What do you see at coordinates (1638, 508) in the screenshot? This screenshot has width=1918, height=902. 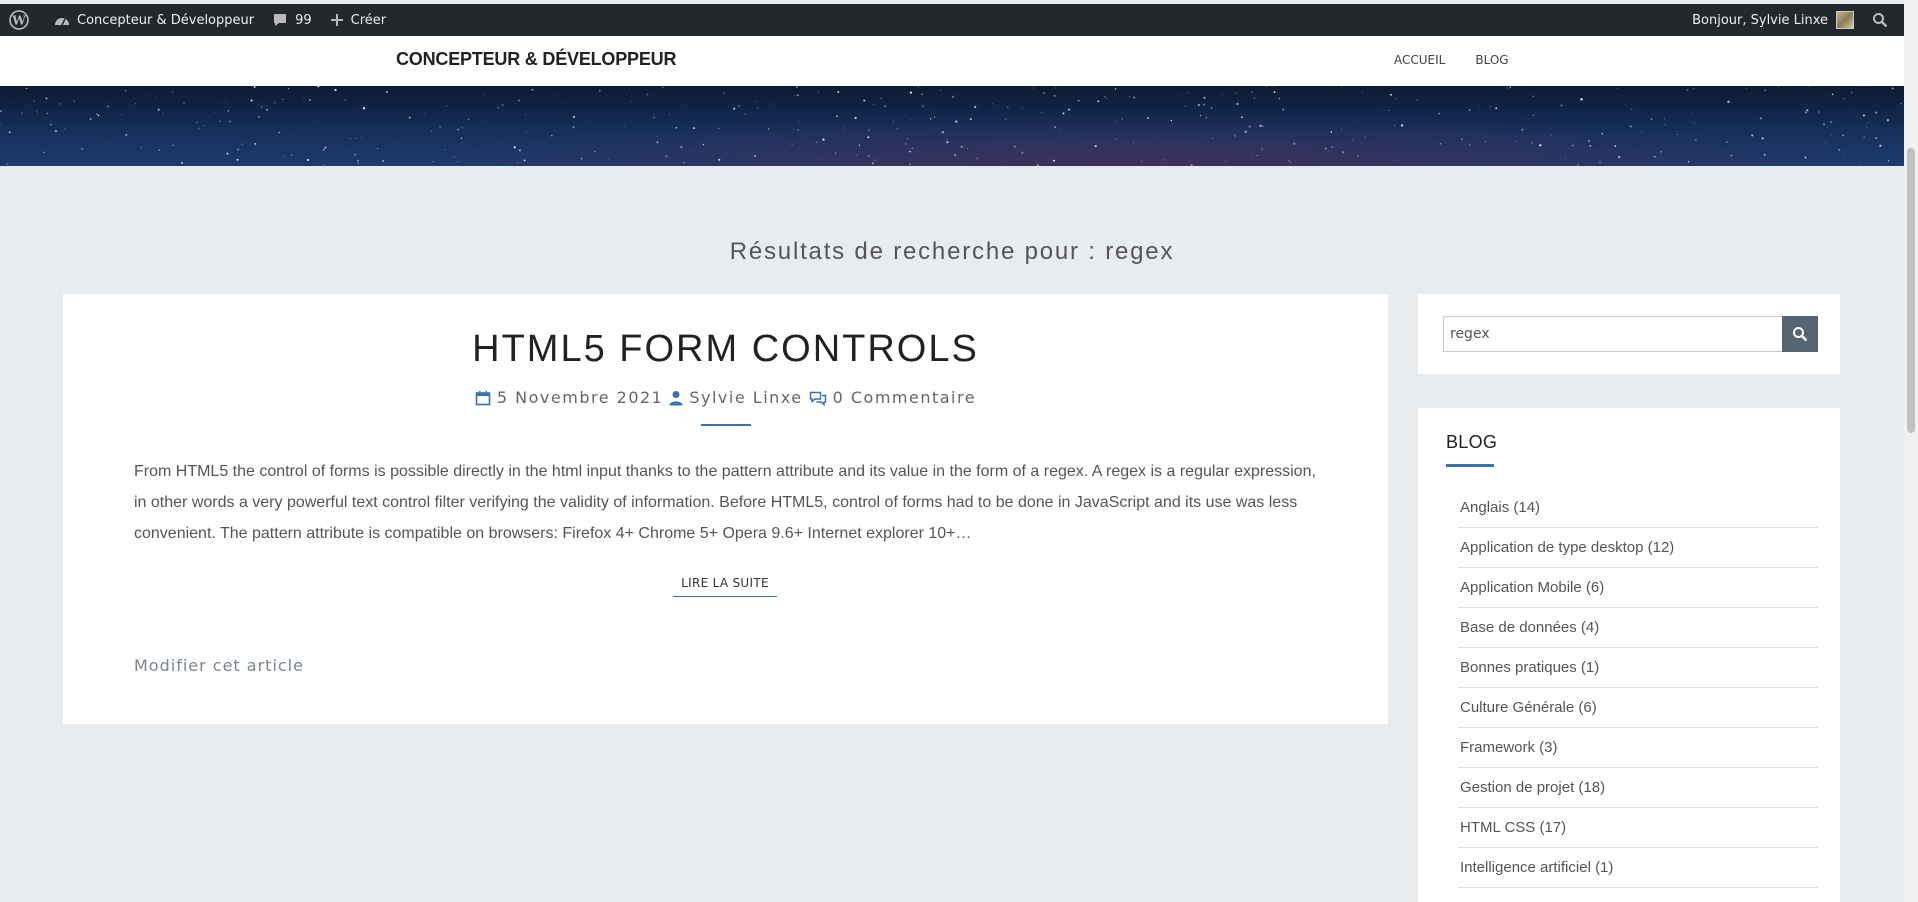 I see `category-item: Anglais (14)` at bounding box center [1638, 508].